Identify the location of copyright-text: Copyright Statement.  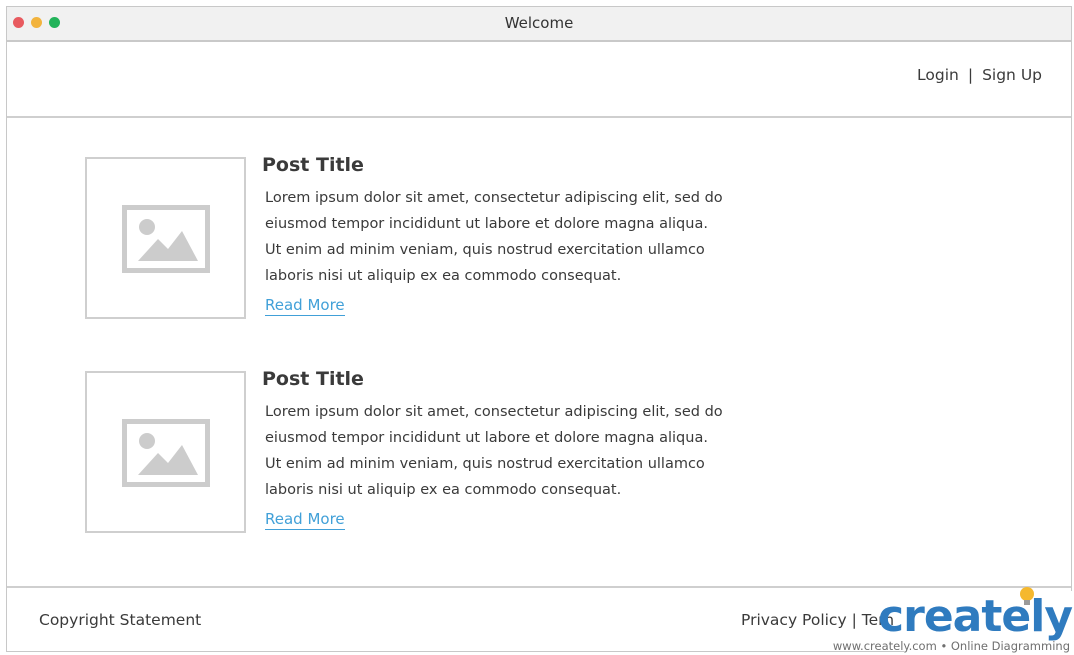
(120, 620).